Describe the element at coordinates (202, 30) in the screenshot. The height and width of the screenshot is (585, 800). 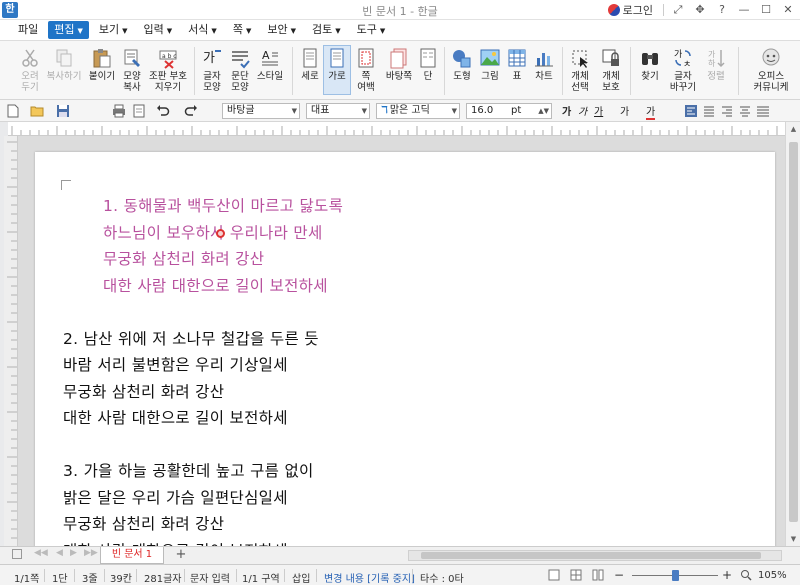
I see `menu-item-4: 서식 ▼` at that location.